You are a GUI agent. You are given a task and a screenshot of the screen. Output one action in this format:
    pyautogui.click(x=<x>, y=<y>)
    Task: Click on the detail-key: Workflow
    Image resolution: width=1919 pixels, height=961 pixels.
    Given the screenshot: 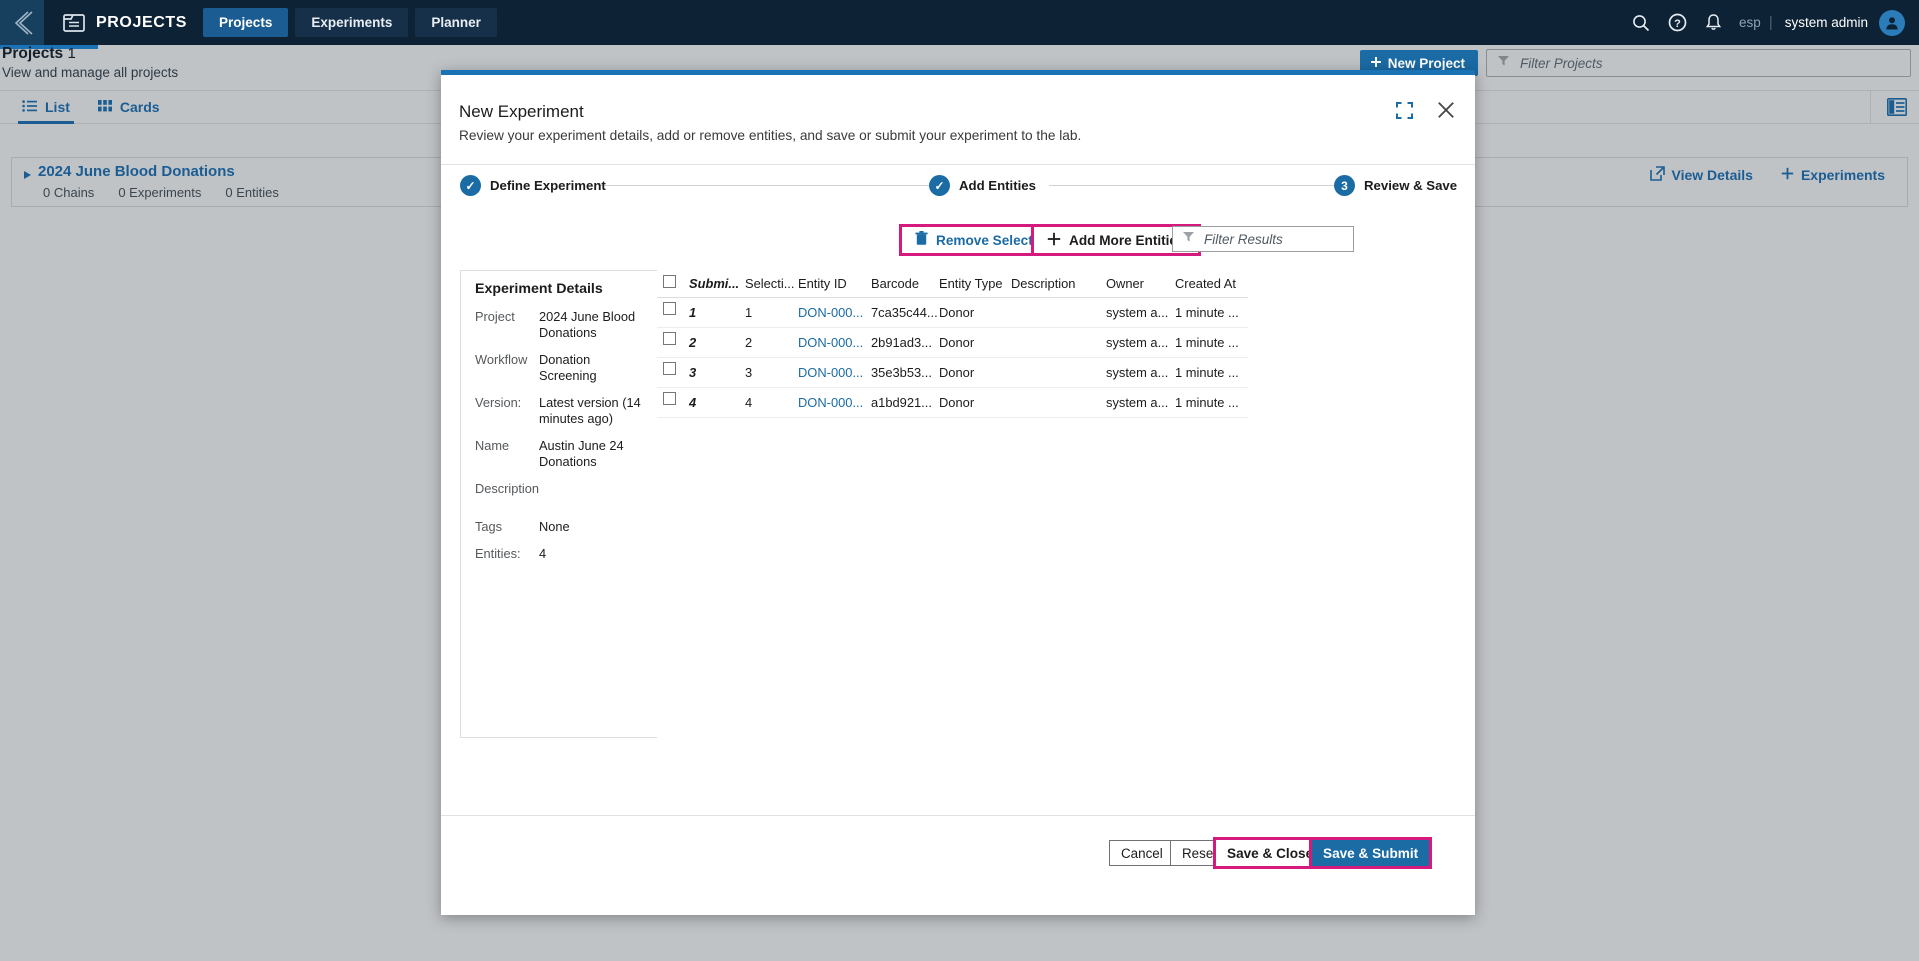 What is the action you would take?
    pyautogui.click(x=501, y=359)
    